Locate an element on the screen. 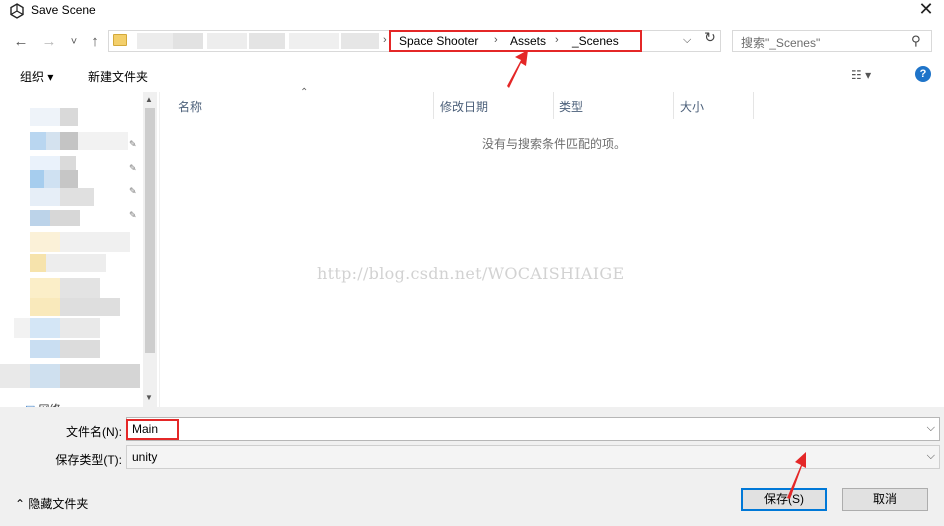 The height and width of the screenshot is (526, 944). column-header-name: 名称 is located at coordinates (190, 106).